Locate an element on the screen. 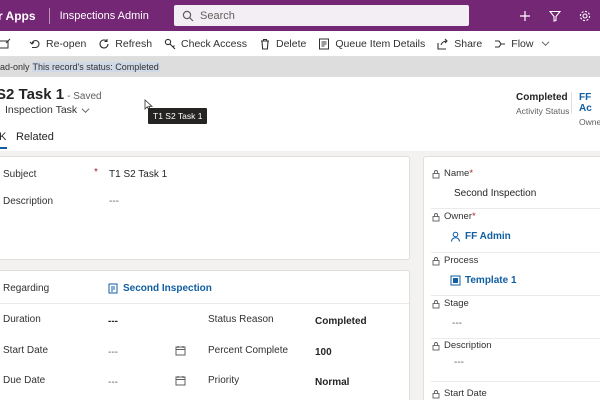 The height and width of the screenshot is (400, 600). side-owner-lookup: FF Admin is located at coordinates (515, 236).